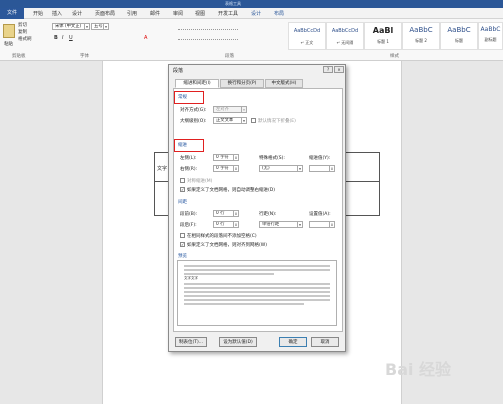 The image size is (503, 404). What do you see at coordinates (228, 13) in the screenshot?
I see `tab-developer: 开发工具` at bounding box center [228, 13].